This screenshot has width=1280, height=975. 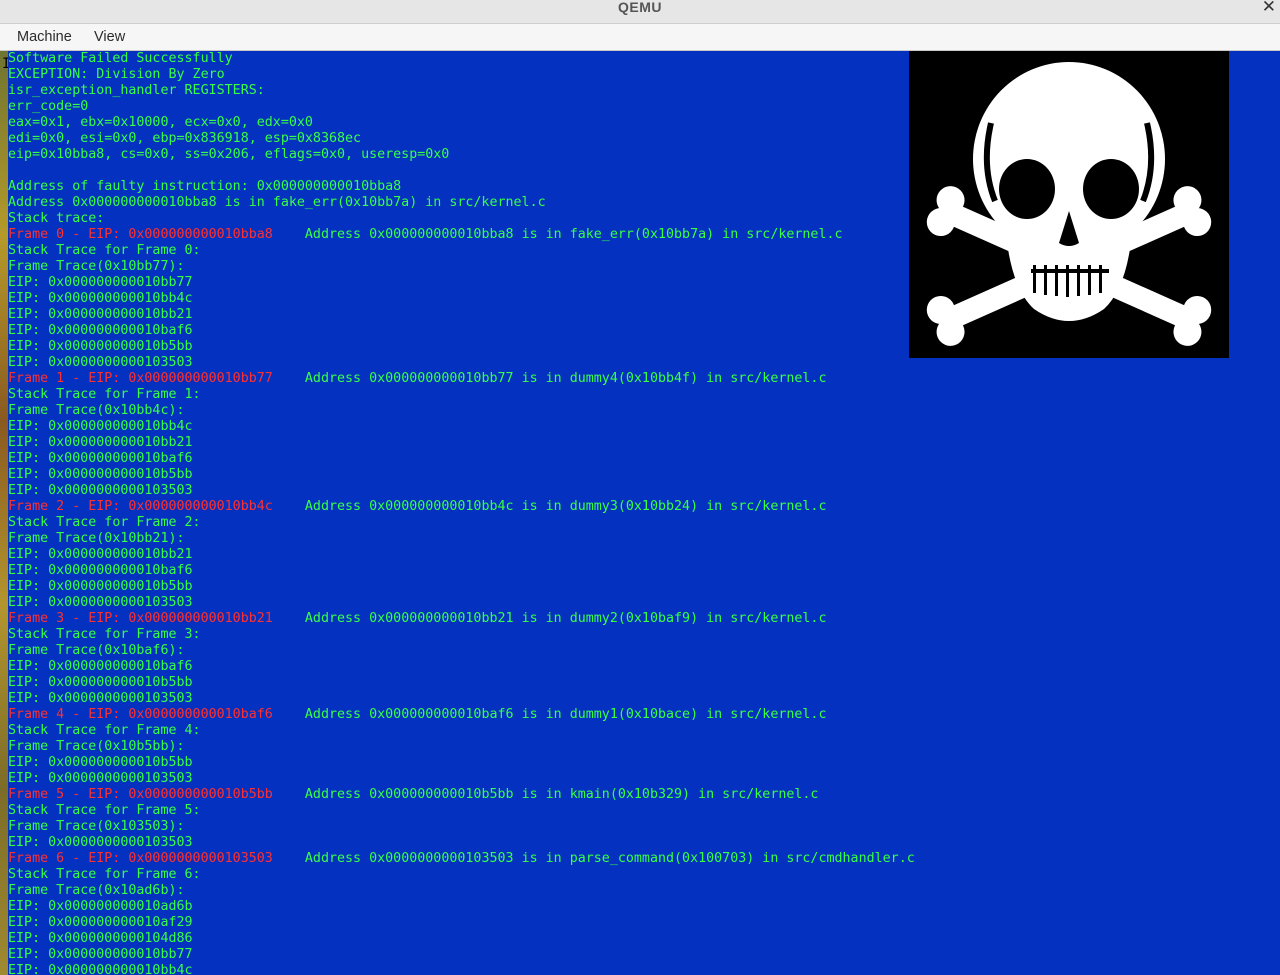 I want to click on menu-view: View, so click(x=109, y=37).